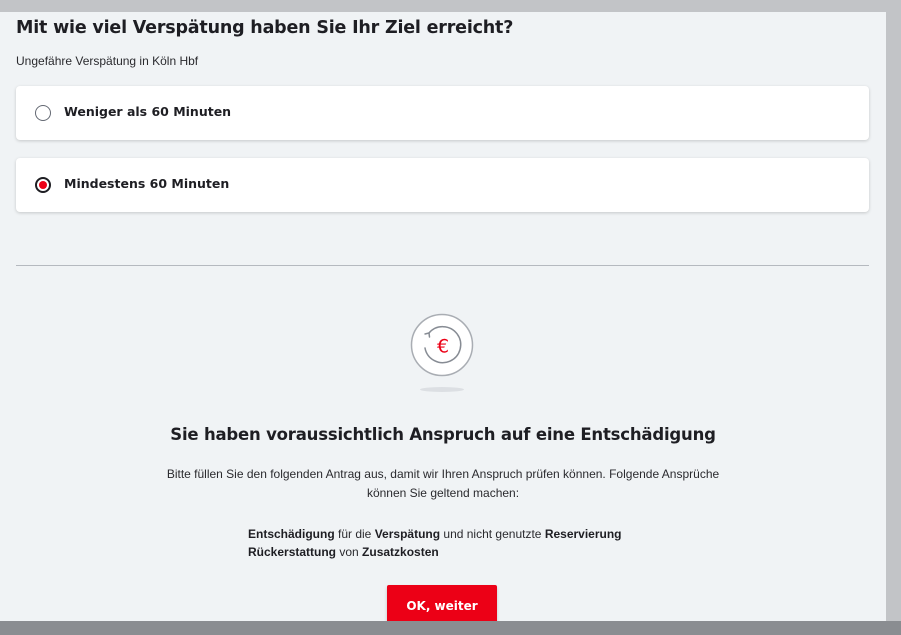 The height and width of the screenshot is (635, 901). Describe the element at coordinates (583, 534) in the screenshot. I see `claim-keyword: Reservierung` at that location.